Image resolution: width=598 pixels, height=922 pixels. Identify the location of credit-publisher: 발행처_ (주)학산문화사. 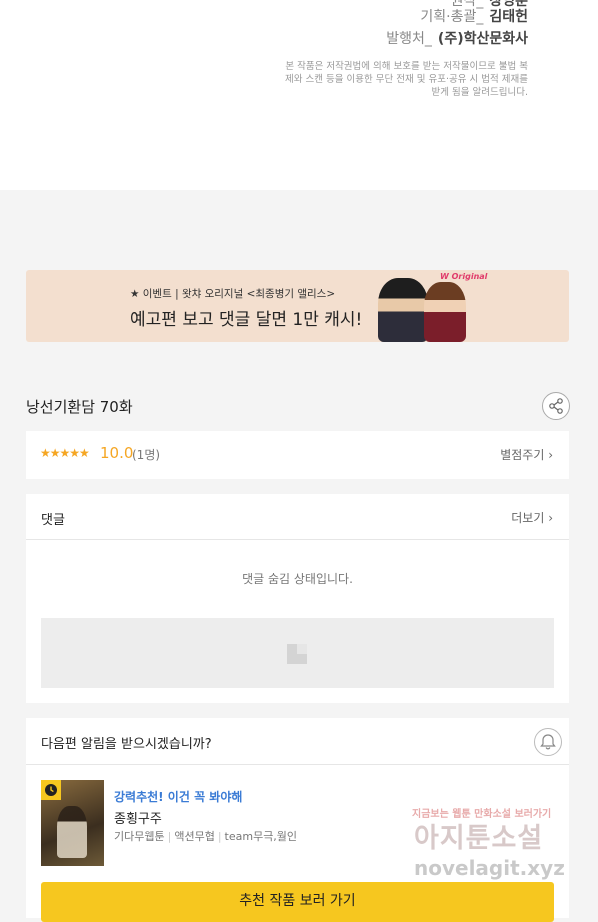
(457, 39).